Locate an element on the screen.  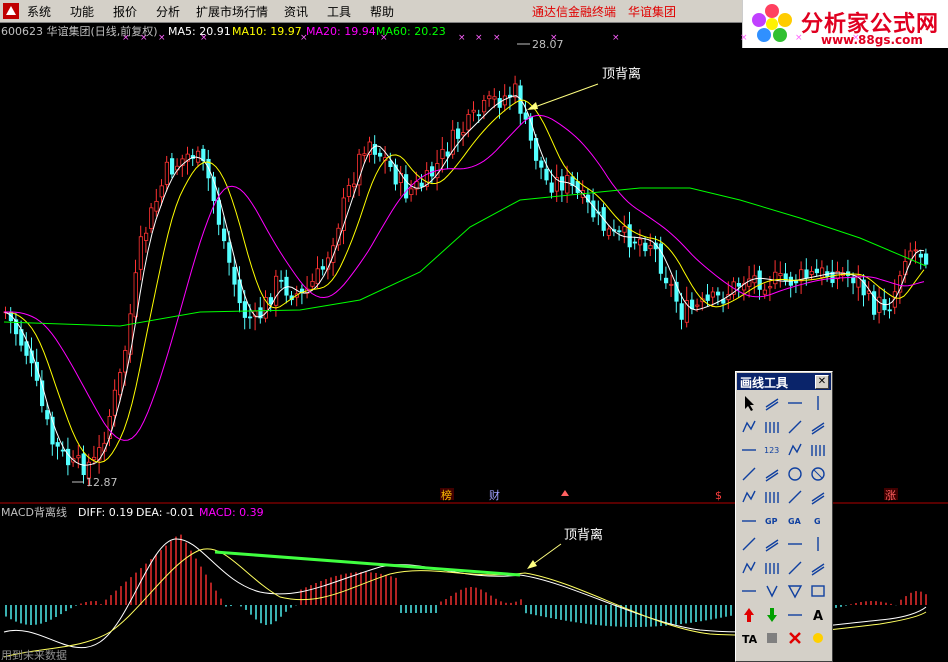
tool-channel-icon is located at coordinates (818, 450).